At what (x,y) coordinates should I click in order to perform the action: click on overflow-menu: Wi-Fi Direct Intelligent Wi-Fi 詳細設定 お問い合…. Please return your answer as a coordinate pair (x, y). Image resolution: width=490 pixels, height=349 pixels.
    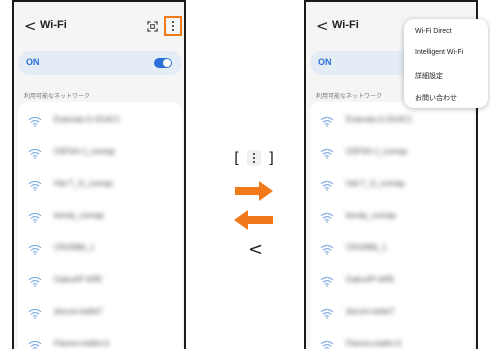
    Looking at the image, I should click on (446, 63).